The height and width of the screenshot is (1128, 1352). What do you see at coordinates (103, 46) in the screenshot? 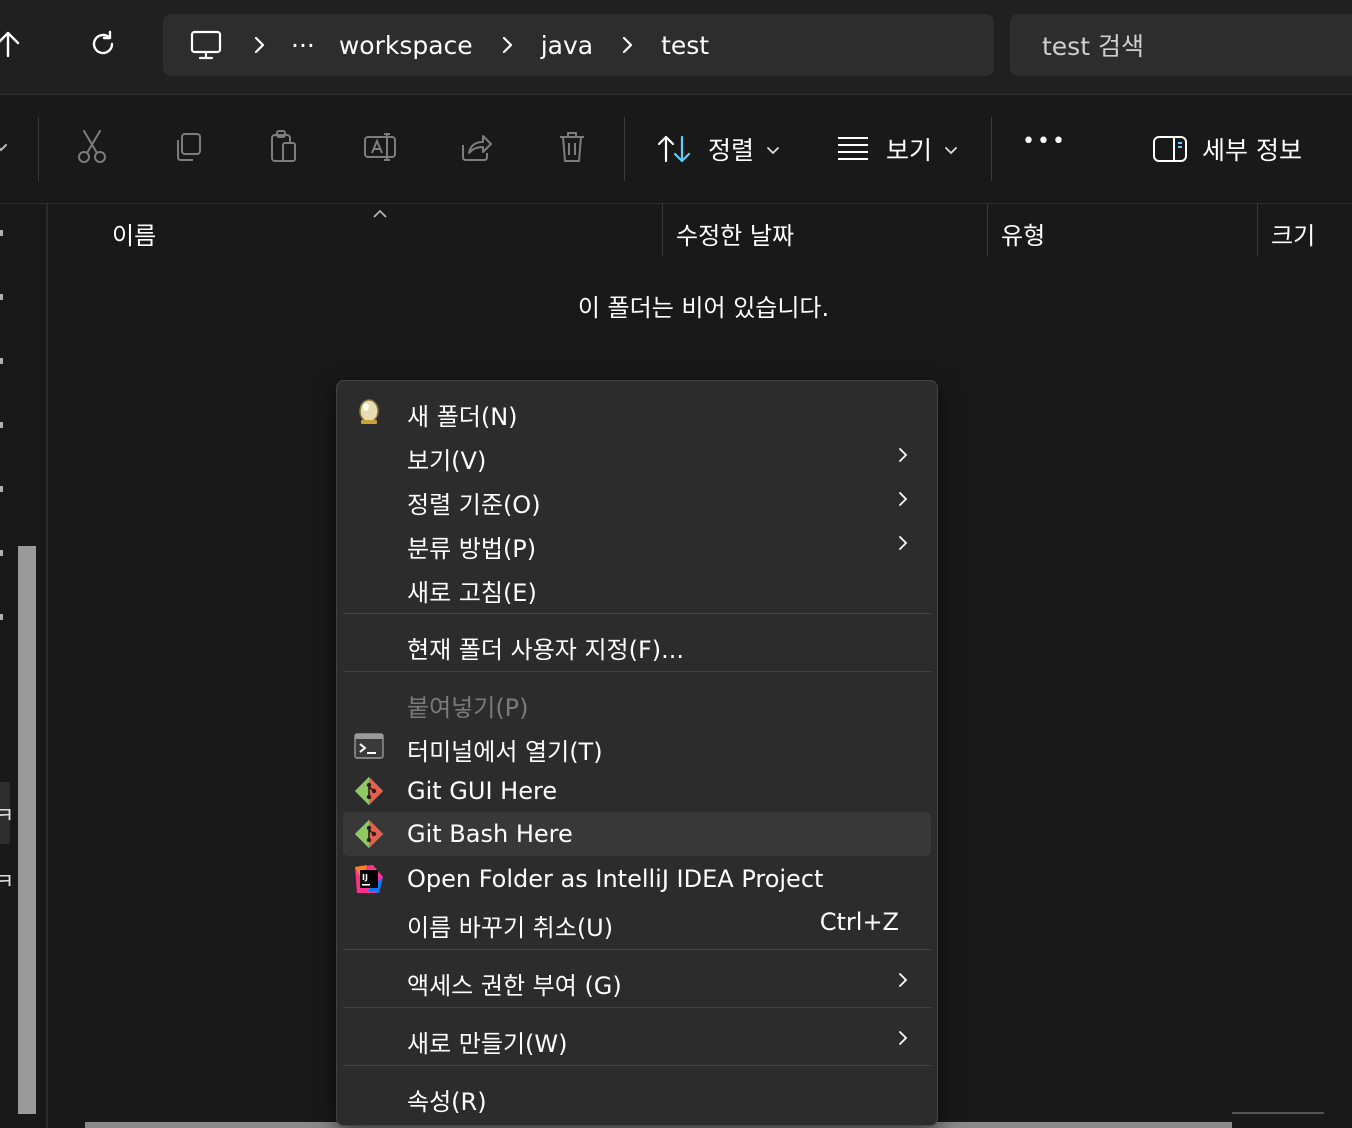
I see `refresh-button` at bounding box center [103, 46].